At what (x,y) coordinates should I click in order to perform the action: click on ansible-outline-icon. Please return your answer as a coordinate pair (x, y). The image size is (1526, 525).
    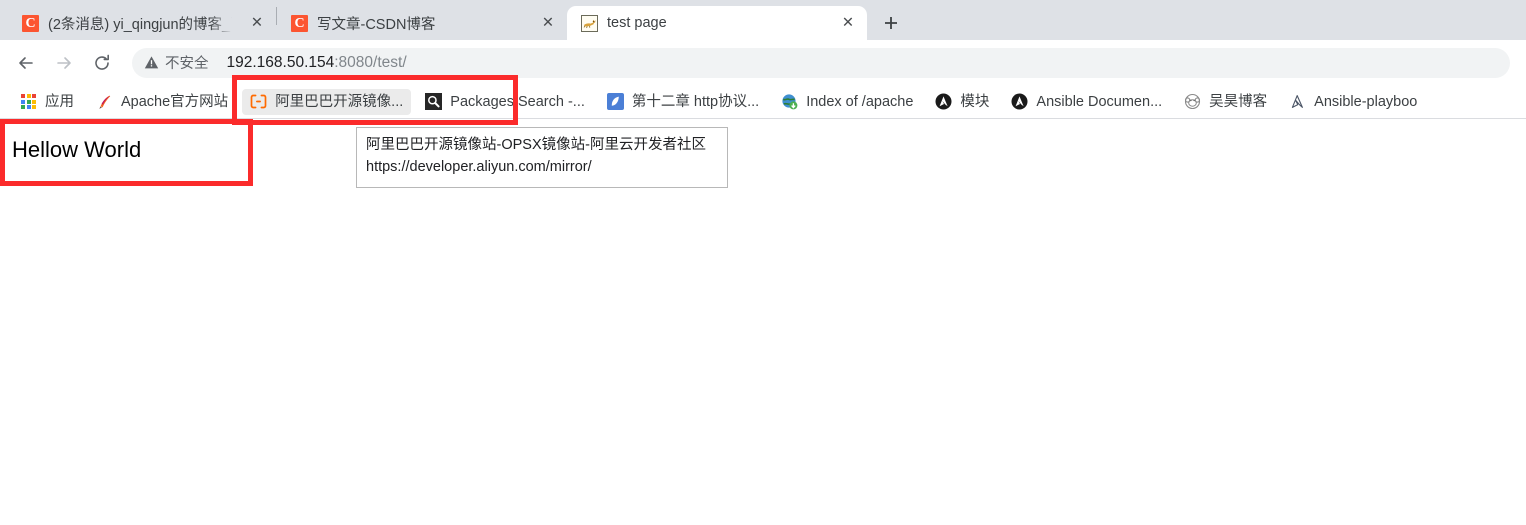
    Looking at the image, I should click on (1297, 101).